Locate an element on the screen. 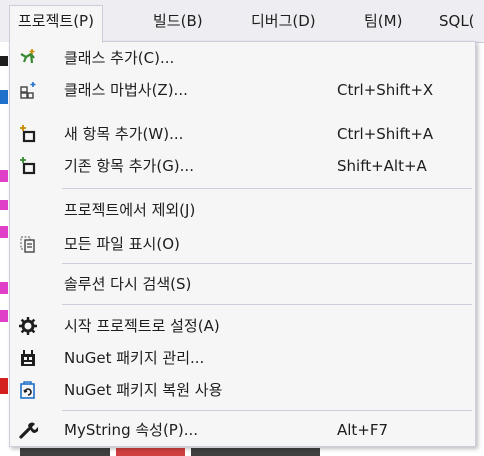 This screenshot has height=456, width=484. nuget-restore-icon is located at coordinates (28, 390).